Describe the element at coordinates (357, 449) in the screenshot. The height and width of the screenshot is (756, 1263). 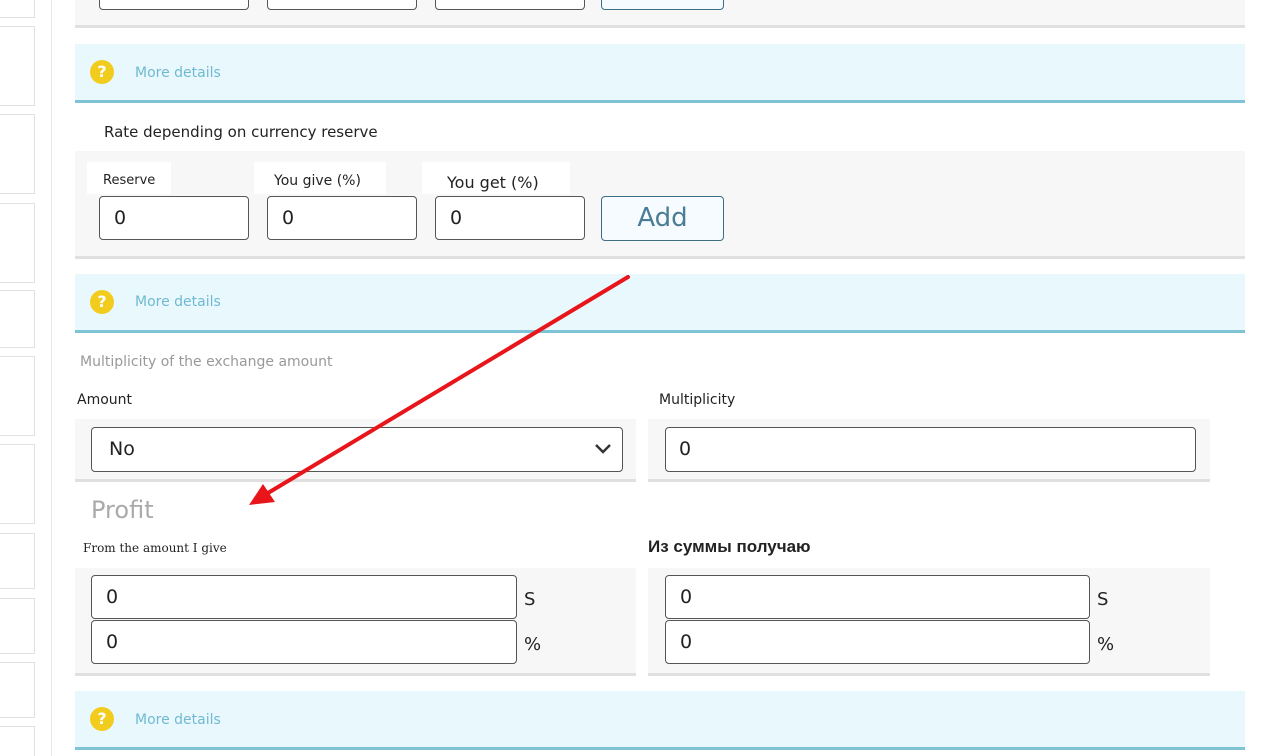
I see `amount-select: No` at that location.